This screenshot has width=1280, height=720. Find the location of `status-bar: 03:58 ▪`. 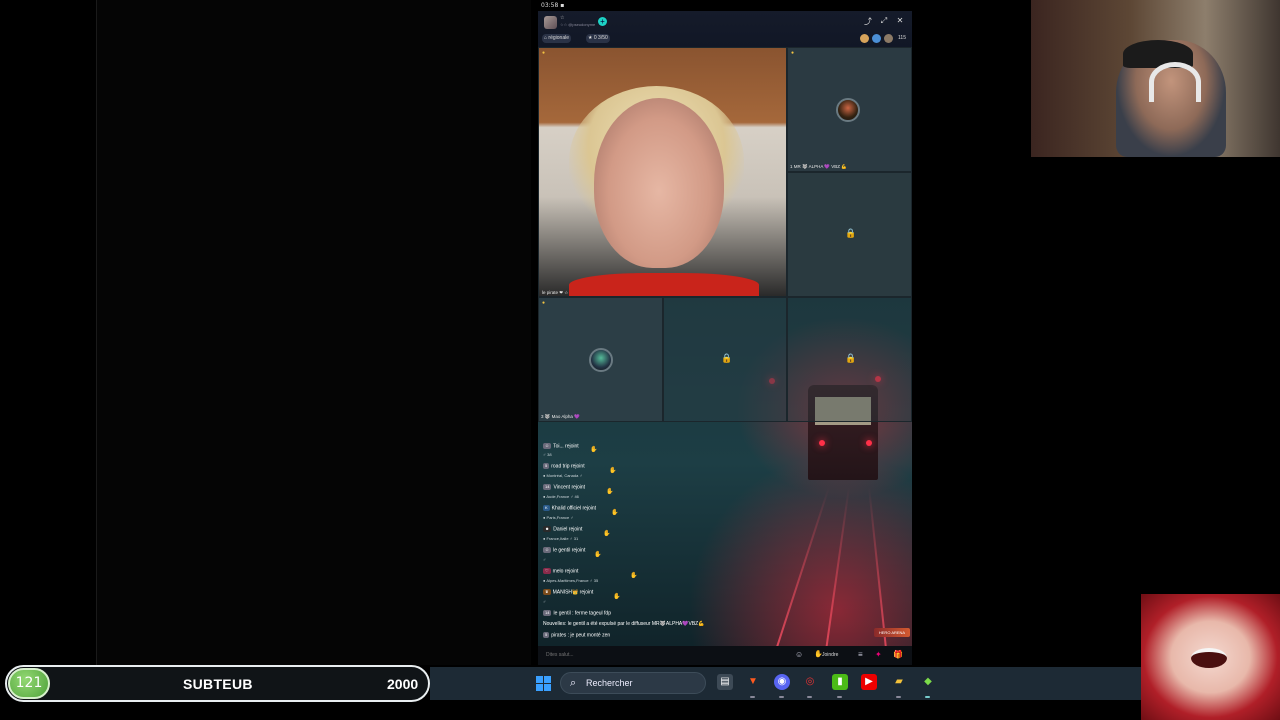

status-bar: 03:58 ▪ is located at coordinates (725, 5).